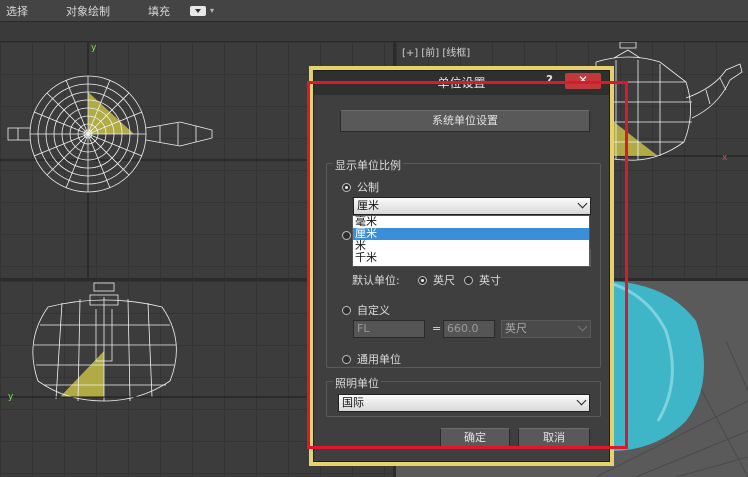  I want to click on custom-name-field: FL, so click(389, 329).